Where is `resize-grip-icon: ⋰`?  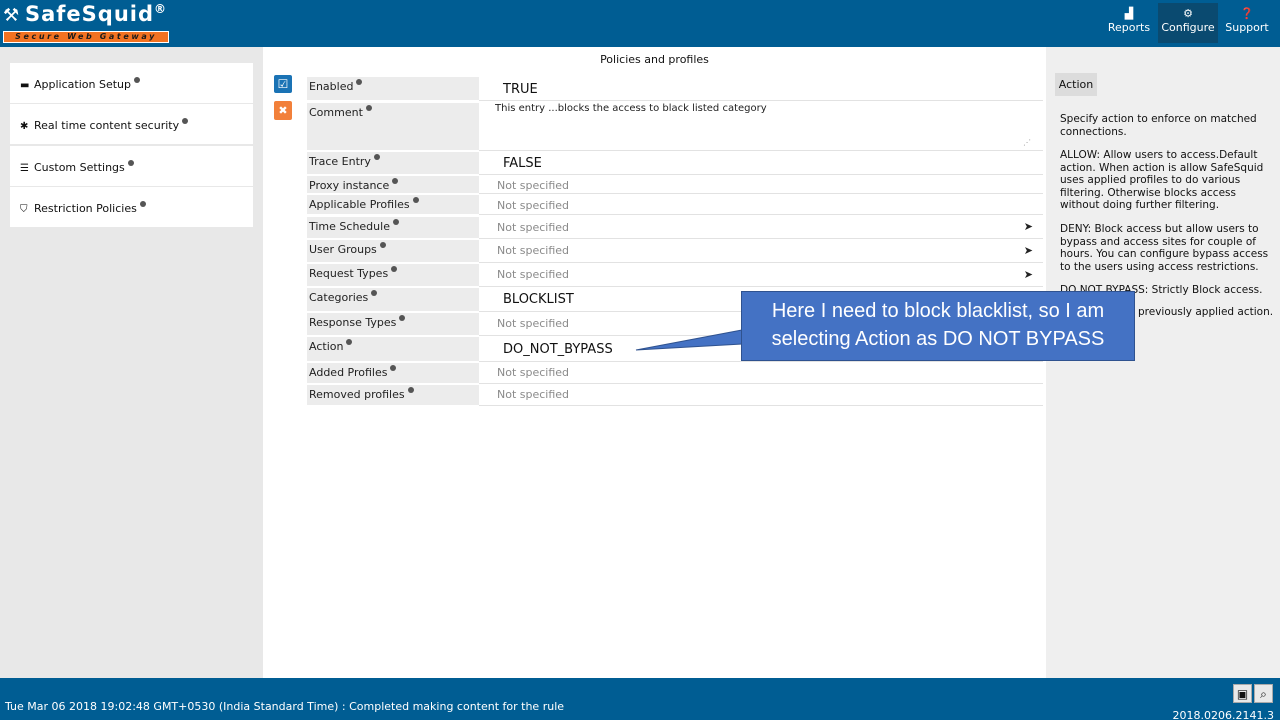 resize-grip-icon: ⋰ is located at coordinates (1027, 142).